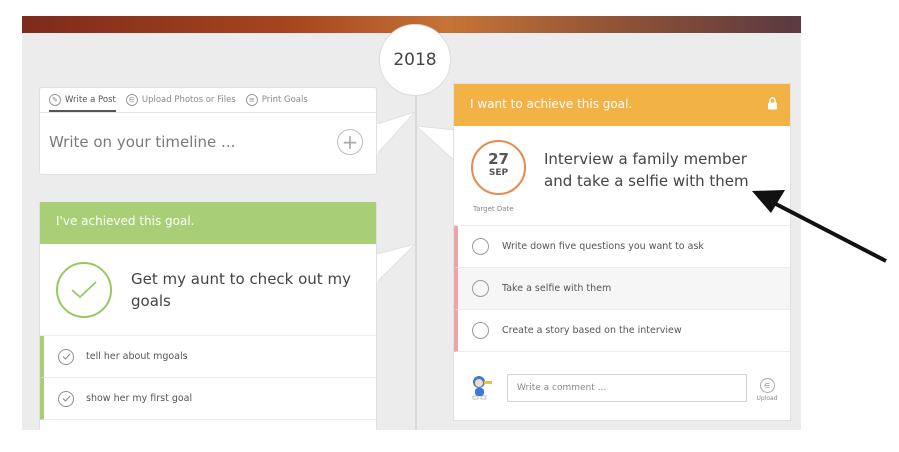 This screenshot has height=452, width=899. I want to click on tab-upload-files: ∈ Upload Photos or Files, so click(180, 100).